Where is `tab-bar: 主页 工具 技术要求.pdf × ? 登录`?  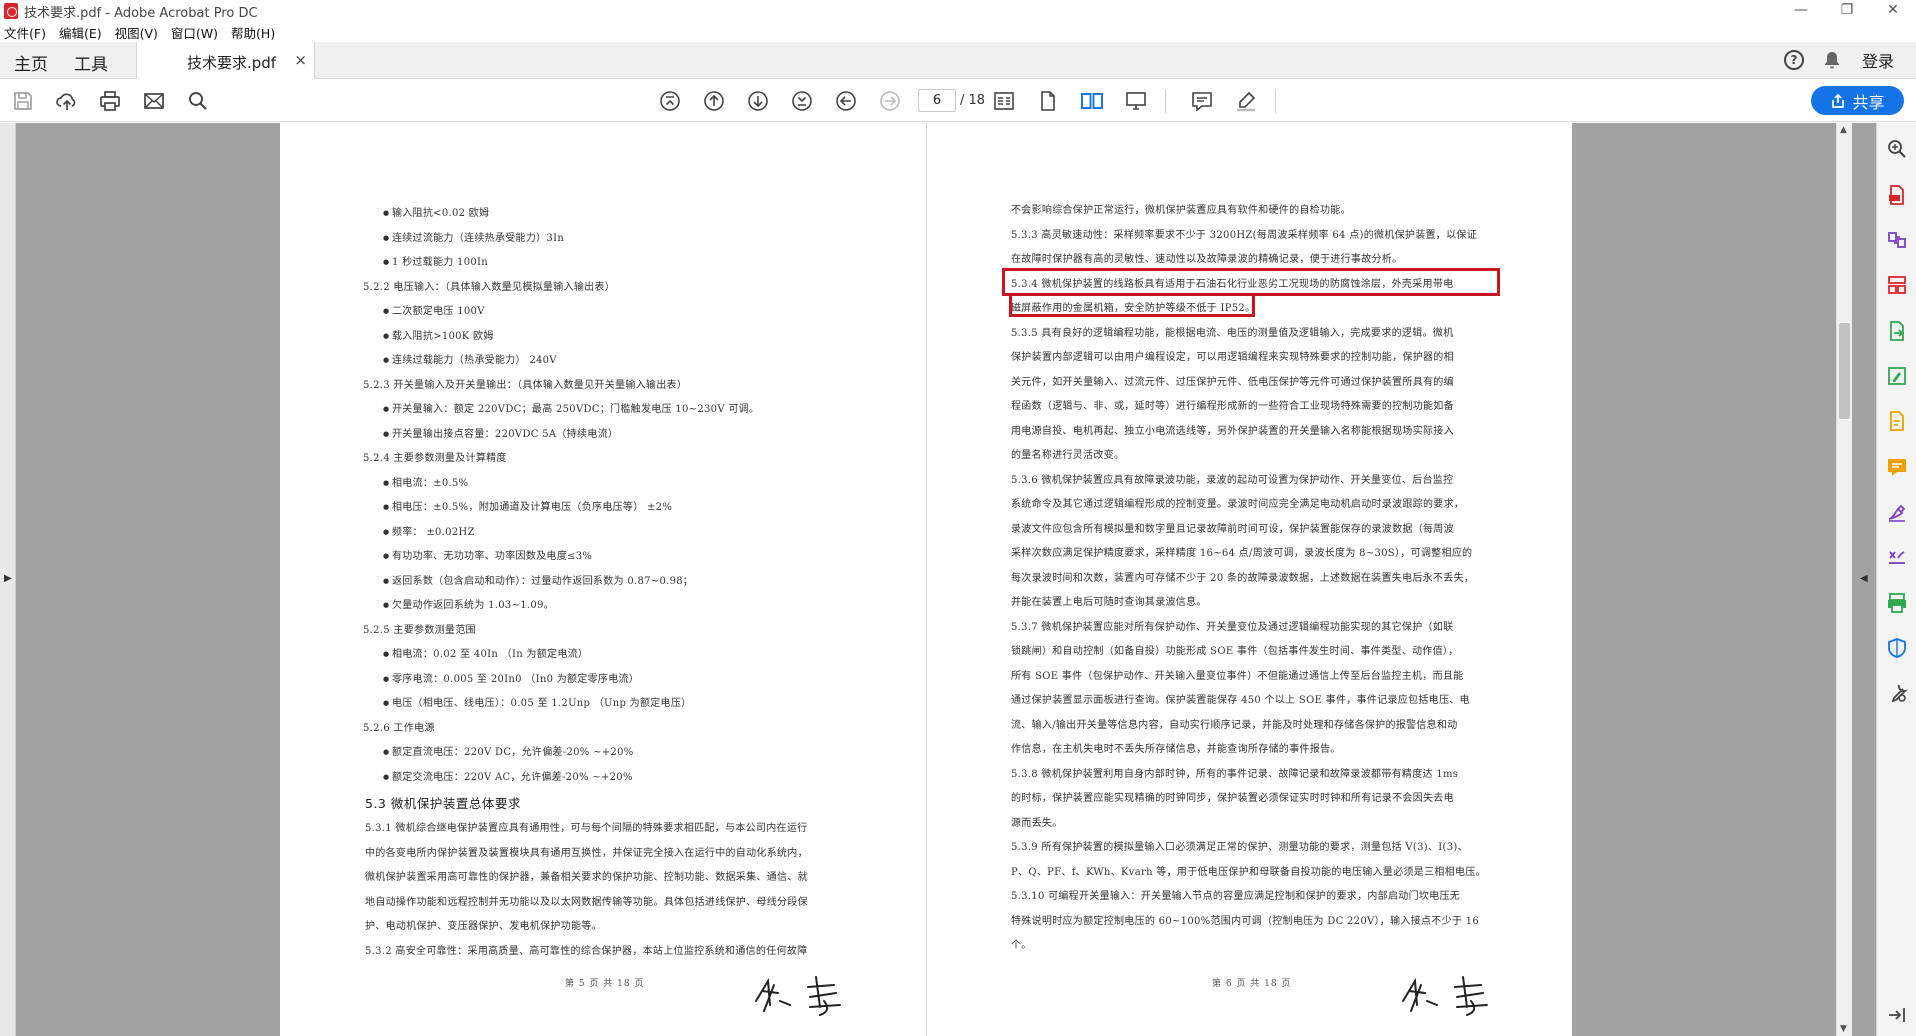 tab-bar: 主页 工具 技术要求.pdf × ? 登录 is located at coordinates (958, 61).